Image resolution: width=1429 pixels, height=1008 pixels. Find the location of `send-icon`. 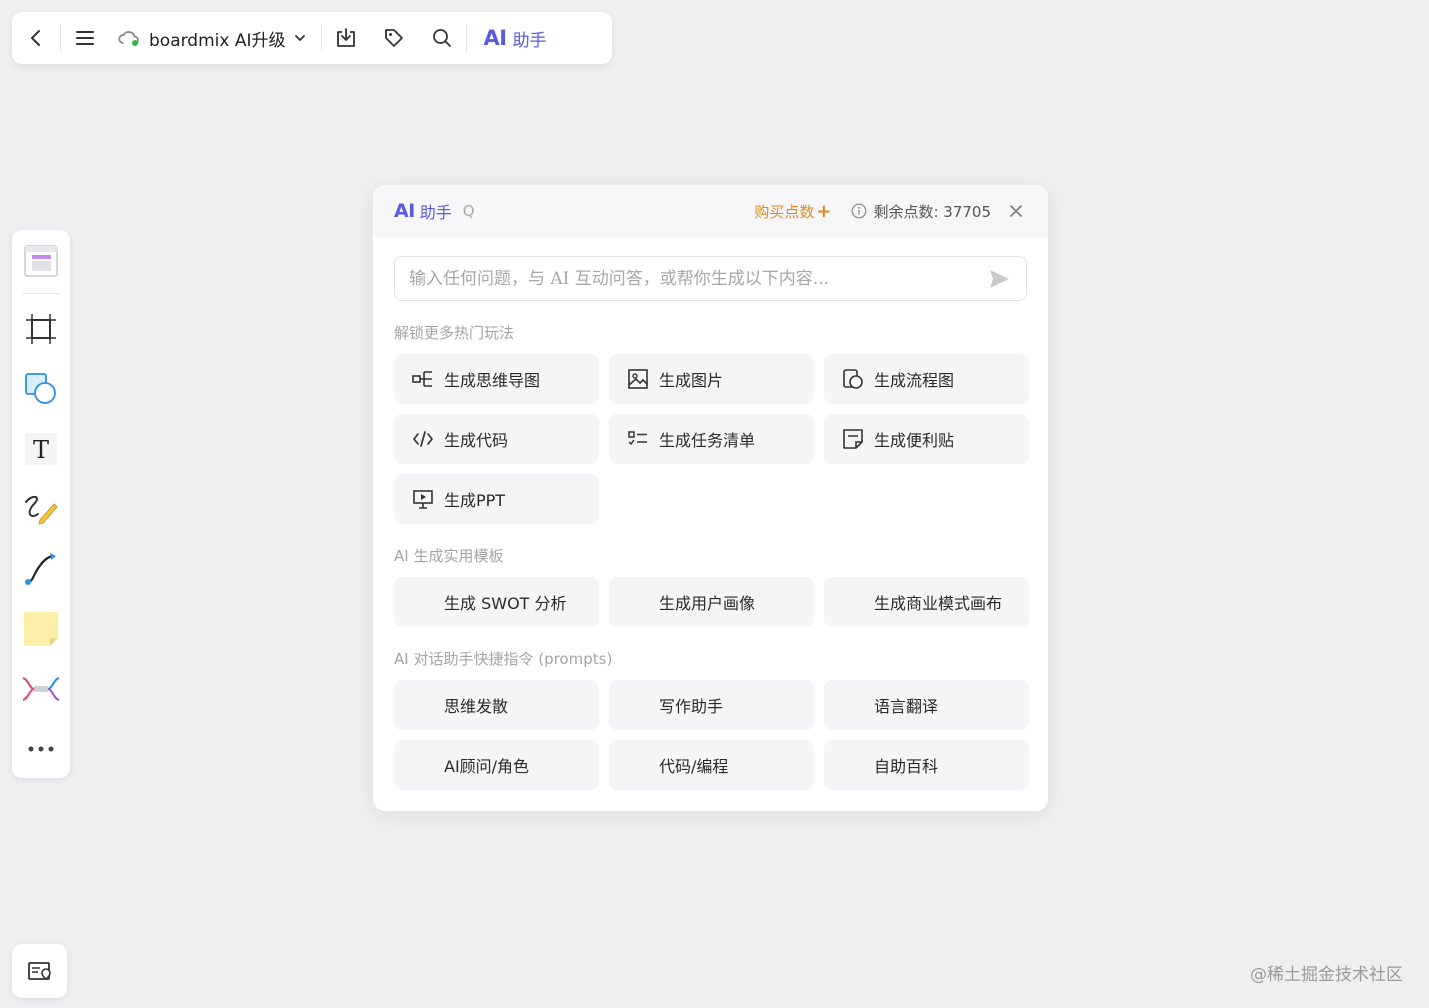

send-icon is located at coordinates (999, 278).